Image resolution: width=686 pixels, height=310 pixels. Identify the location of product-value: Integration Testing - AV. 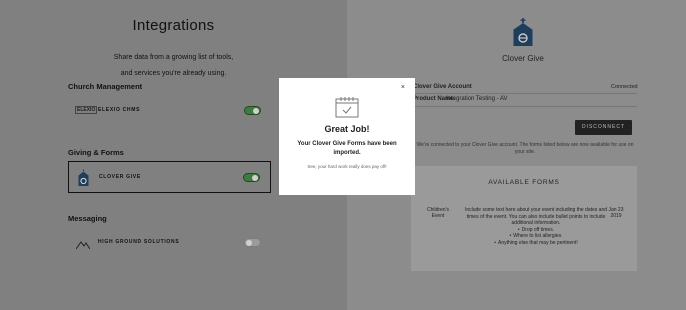
(477, 99).